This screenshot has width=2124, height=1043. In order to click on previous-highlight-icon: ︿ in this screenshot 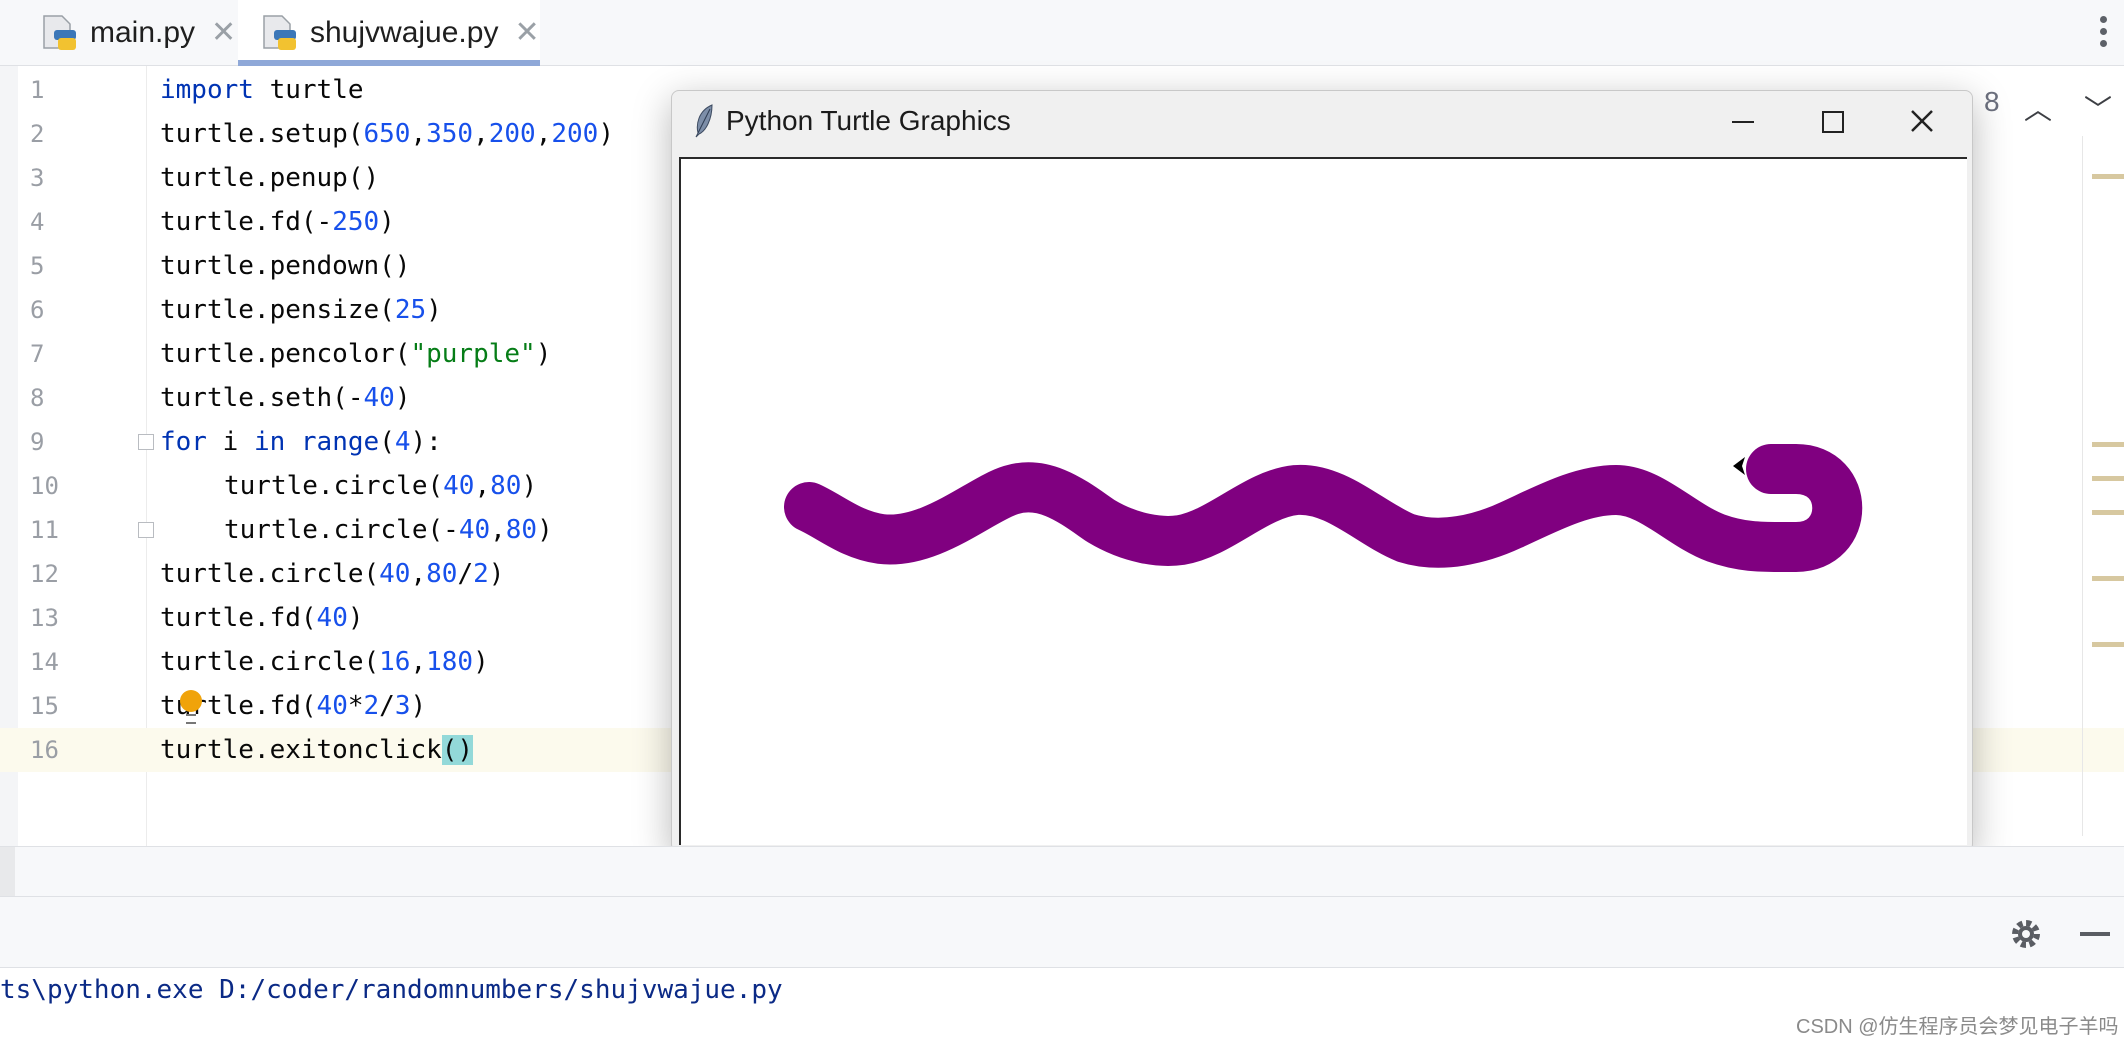, I will do `click(2038, 108)`.